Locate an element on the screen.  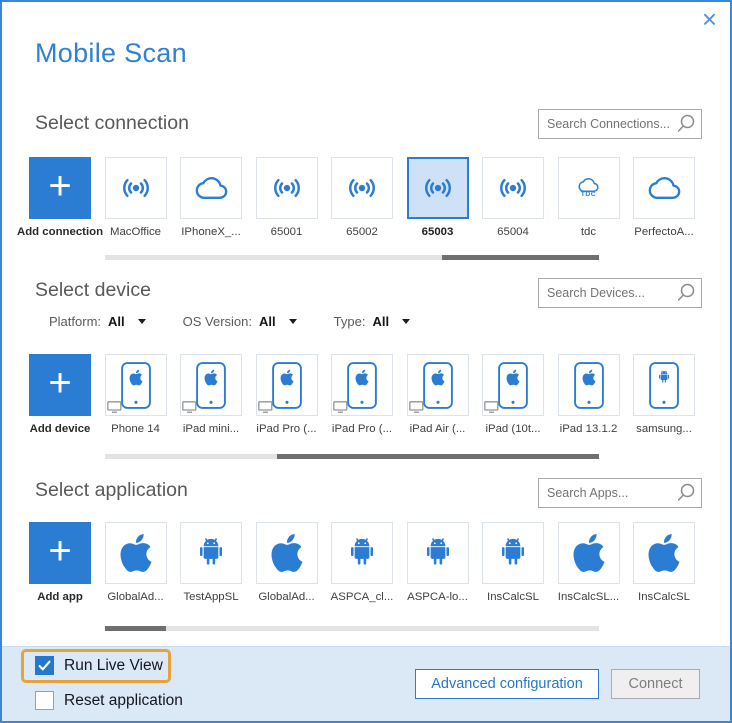
checkmark-icon is located at coordinates (44, 665).